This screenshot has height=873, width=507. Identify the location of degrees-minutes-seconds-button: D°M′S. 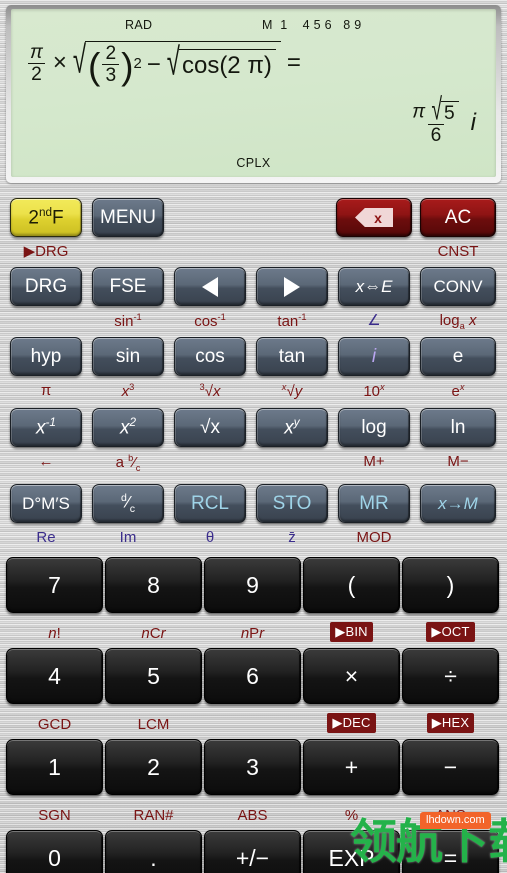
(46, 503).